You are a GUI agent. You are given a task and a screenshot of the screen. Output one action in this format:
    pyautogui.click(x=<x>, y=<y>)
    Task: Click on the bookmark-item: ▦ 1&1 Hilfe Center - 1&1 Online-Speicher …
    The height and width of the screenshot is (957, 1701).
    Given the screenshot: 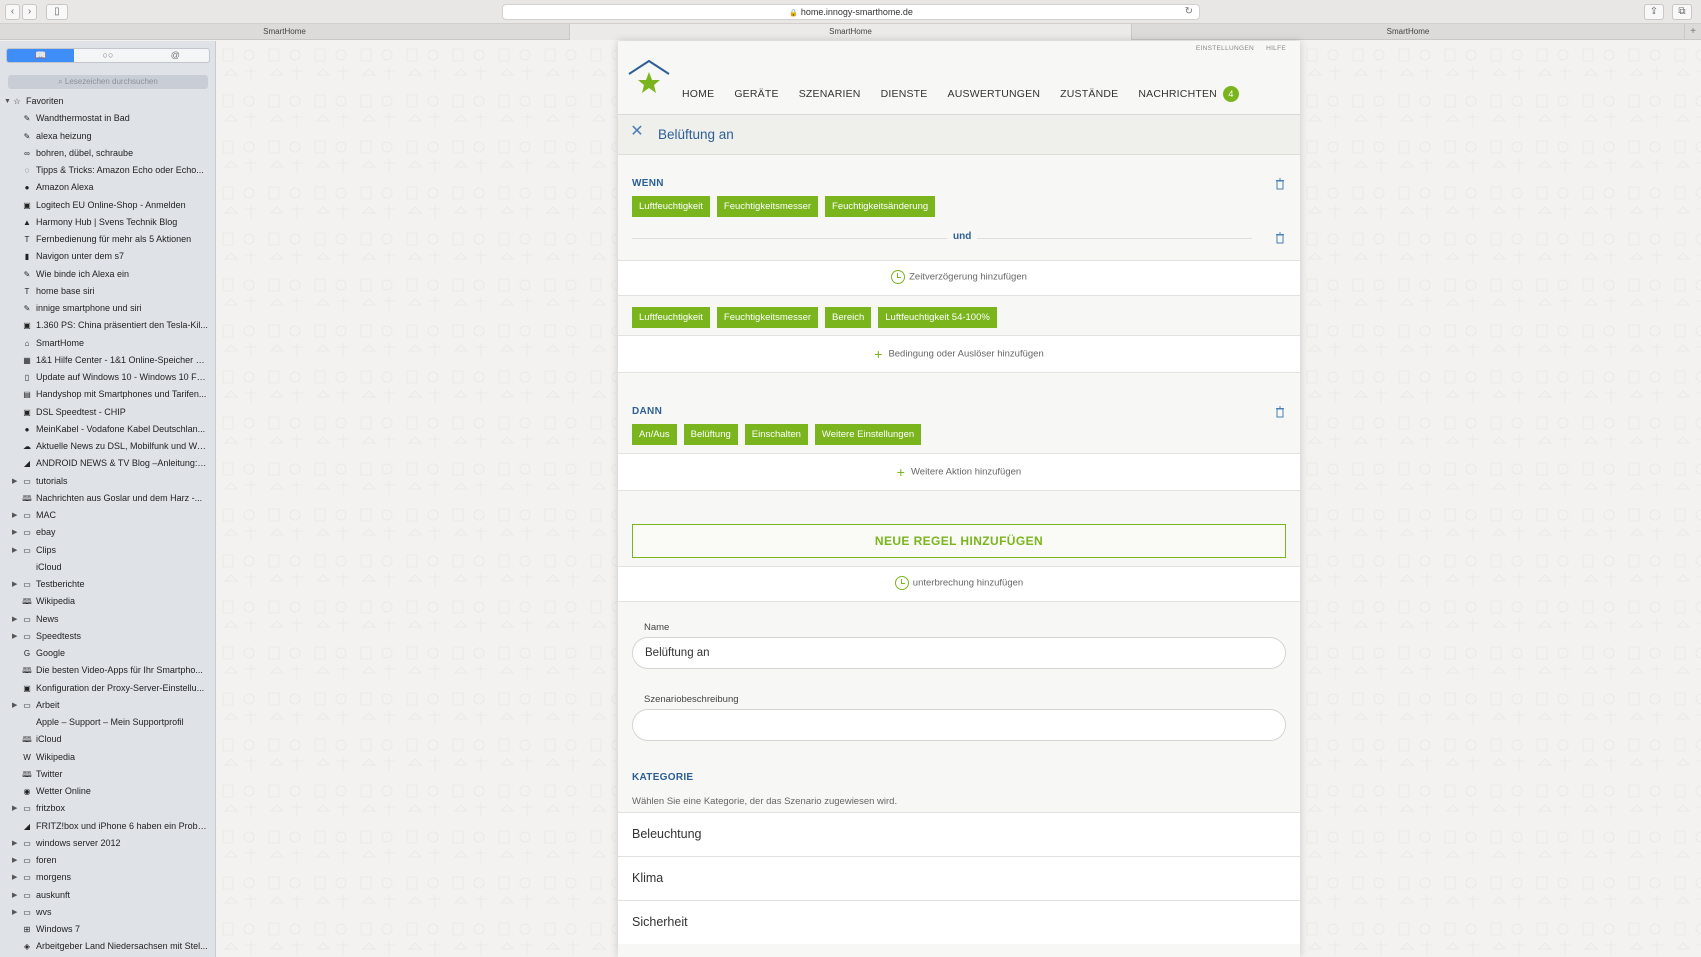 What is the action you would take?
    pyautogui.click(x=108, y=360)
    